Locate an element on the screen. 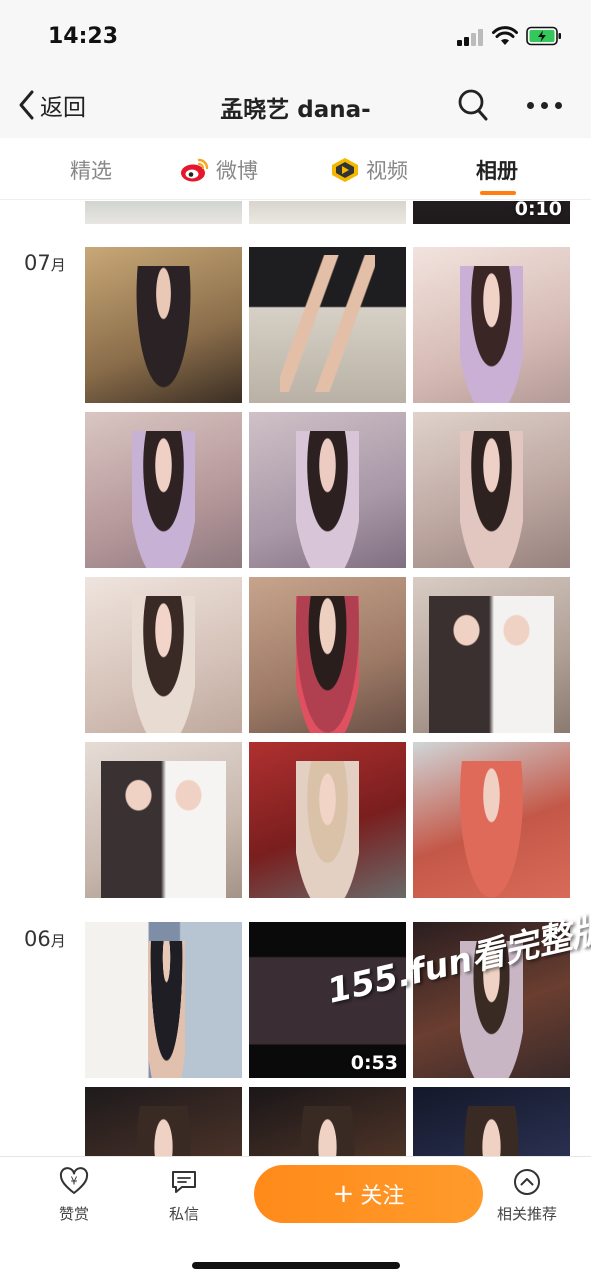 The height and width of the screenshot is (1280, 591). related-label: 相关推荐 is located at coordinates (526, 1214).